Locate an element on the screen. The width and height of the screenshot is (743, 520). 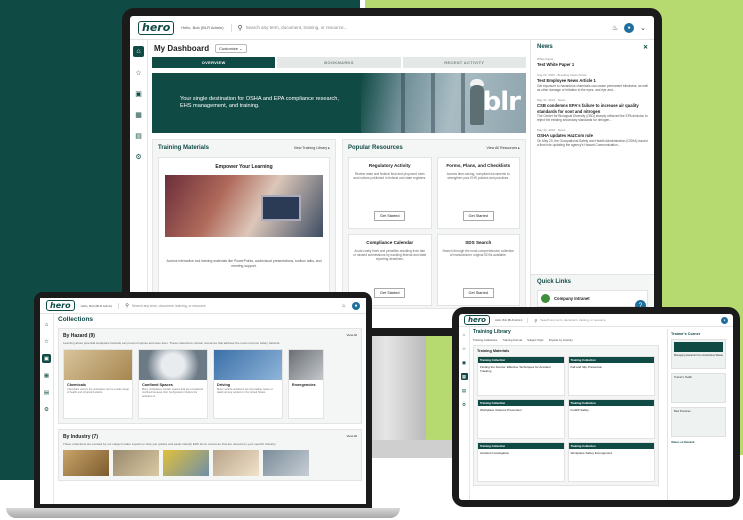
filter-item: Training Format is located at coordinates (512, 340).